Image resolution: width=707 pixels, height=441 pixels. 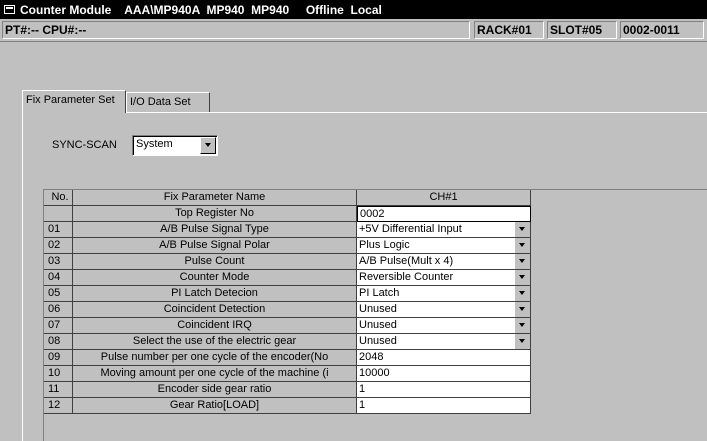 I want to click on register-range-field: 0002-0011, so click(x=662, y=30).